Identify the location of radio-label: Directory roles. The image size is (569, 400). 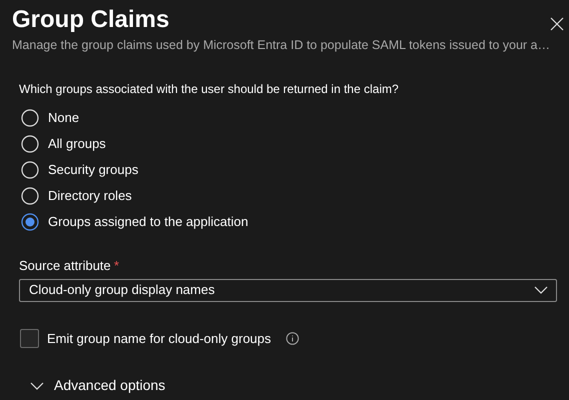
(90, 196).